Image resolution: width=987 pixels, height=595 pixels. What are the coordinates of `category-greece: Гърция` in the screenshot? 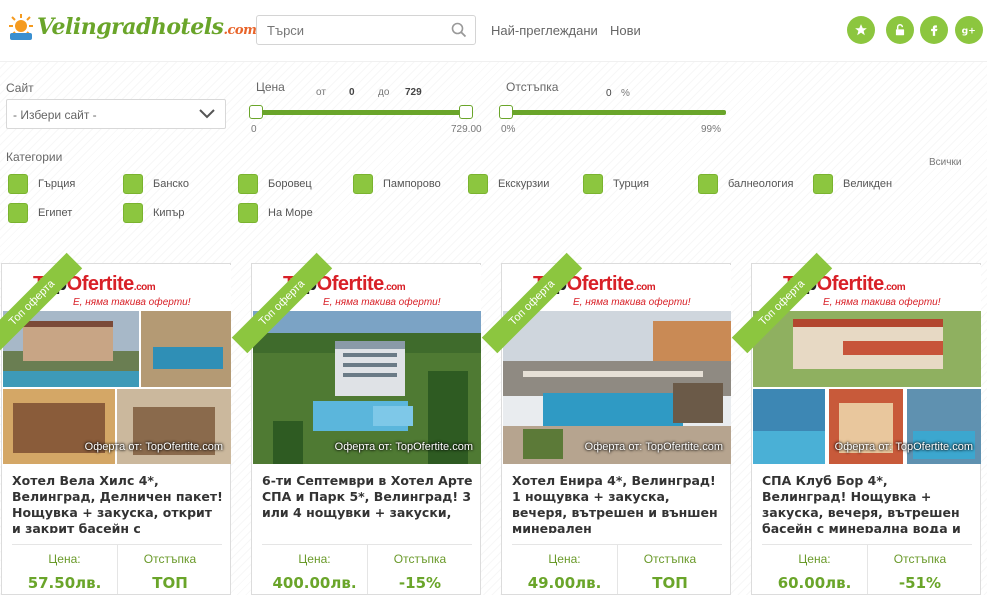 It's located at (41, 184).